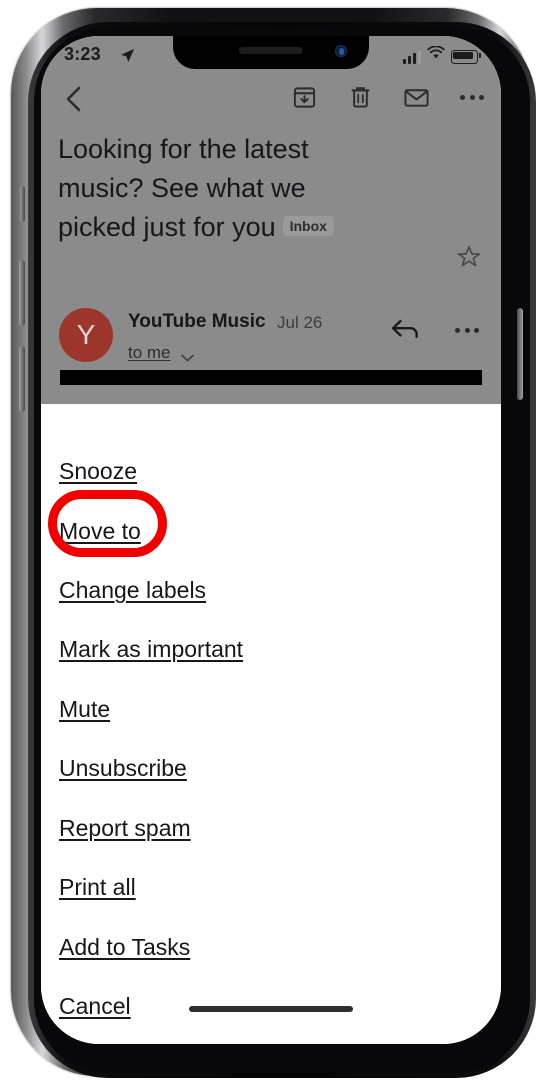 The image size is (542, 1080). I want to click on menu-item-add-to-tasks: Add to Tasks, so click(124, 947).